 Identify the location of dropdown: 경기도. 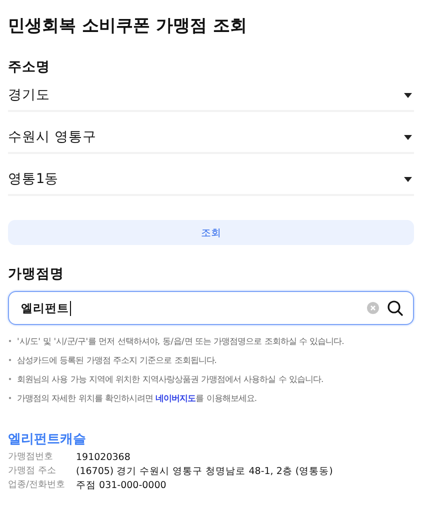
(211, 99).